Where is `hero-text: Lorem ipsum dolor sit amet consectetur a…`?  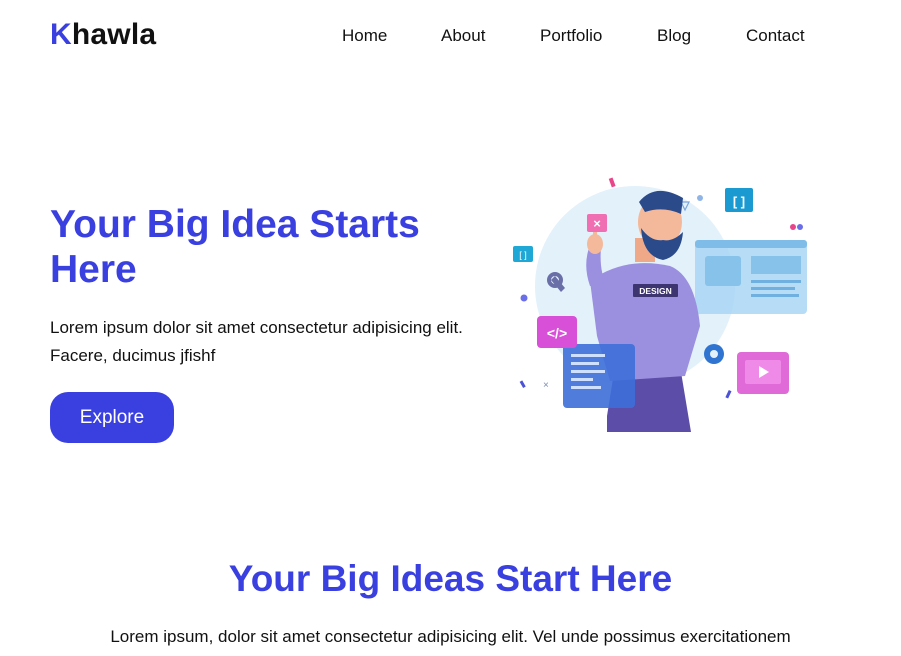
hero-text: Lorem ipsum dolor sit amet consectetur a… is located at coordinates (256, 341).